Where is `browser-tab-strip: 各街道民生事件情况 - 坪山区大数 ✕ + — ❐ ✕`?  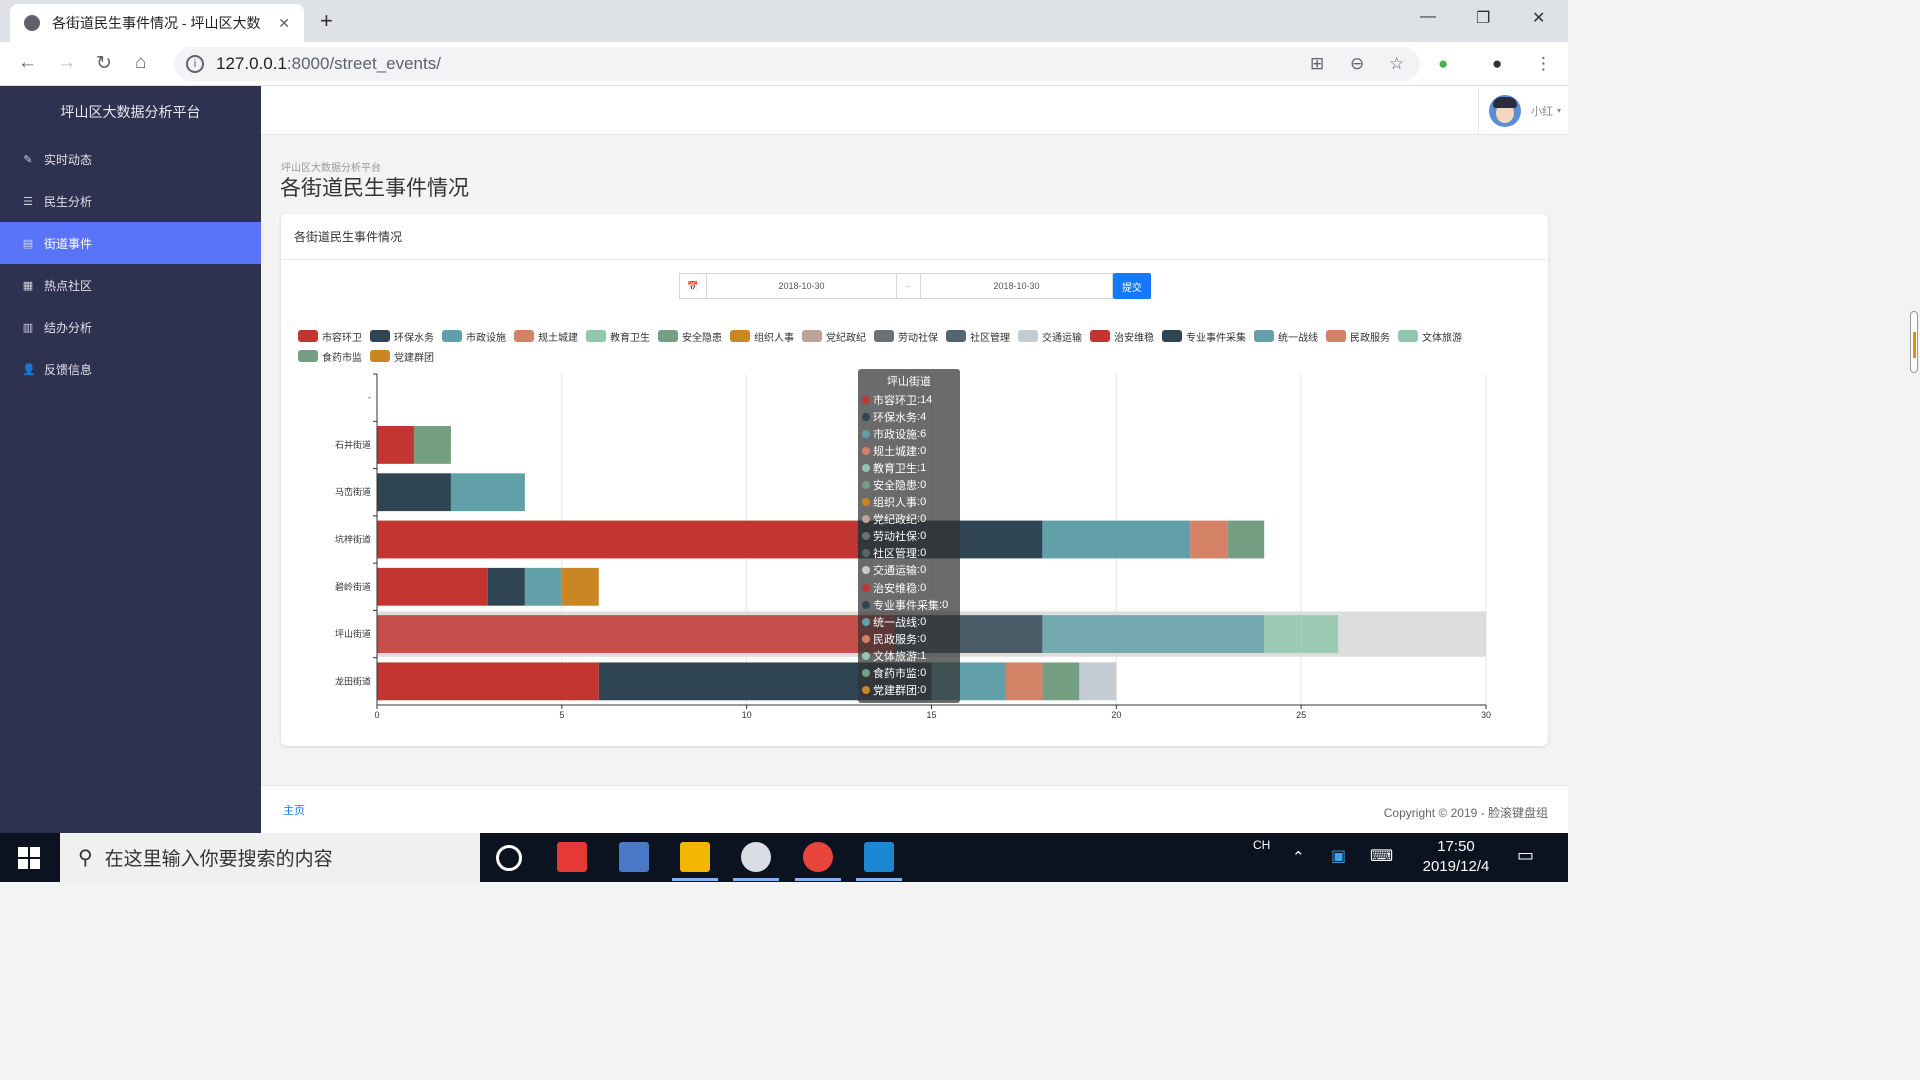
browser-tab-strip: 各街道民生事件情况 - 坪山区大数 ✕ + — ❐ ✕ is located at coordinates (784, 21).